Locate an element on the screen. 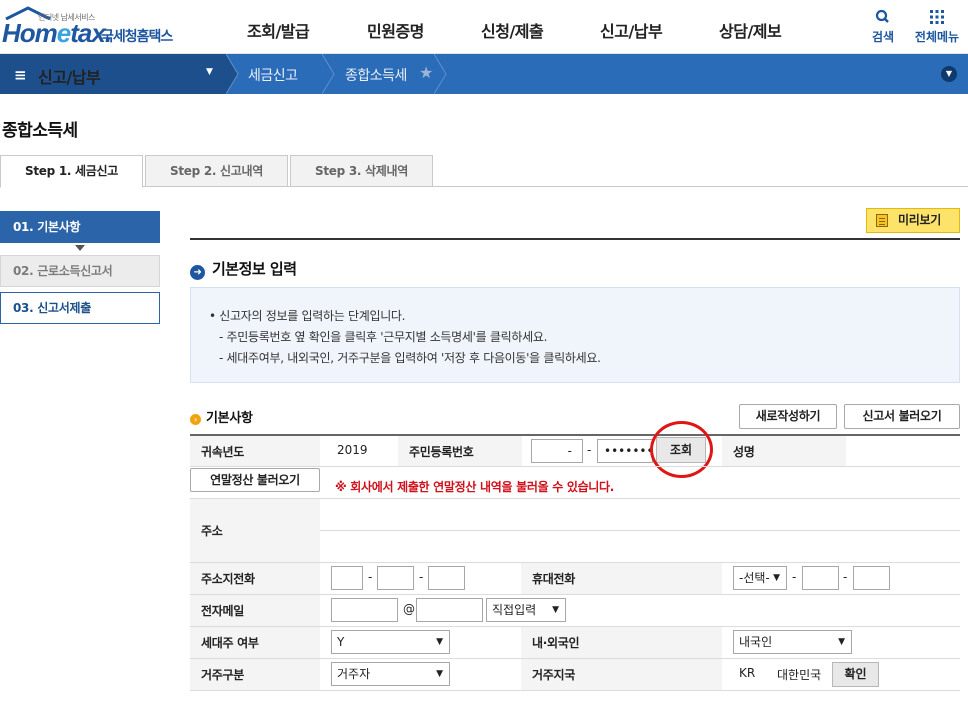 The image size is (968, 701). tab-step3: Step 3. 삭제내역 is located at coordinates (361, 171).